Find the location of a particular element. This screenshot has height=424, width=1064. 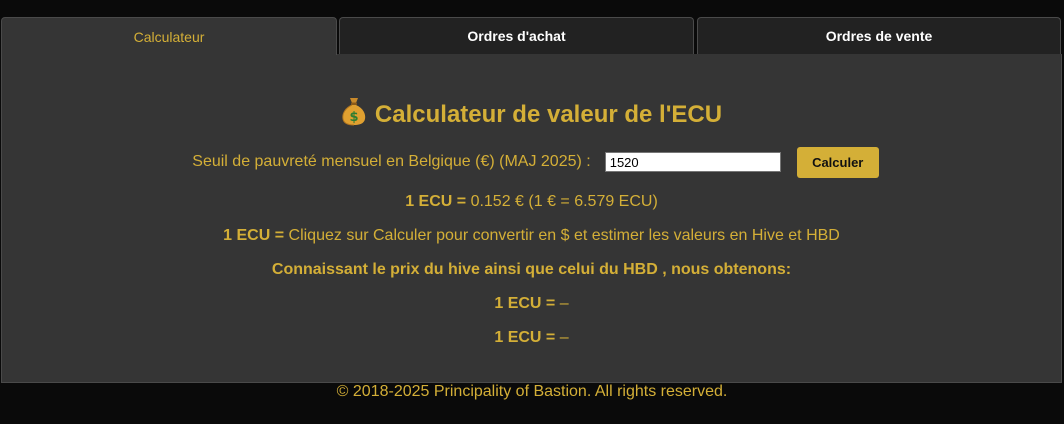

money-bag-icon: $ is located at coordinates (354, 115).